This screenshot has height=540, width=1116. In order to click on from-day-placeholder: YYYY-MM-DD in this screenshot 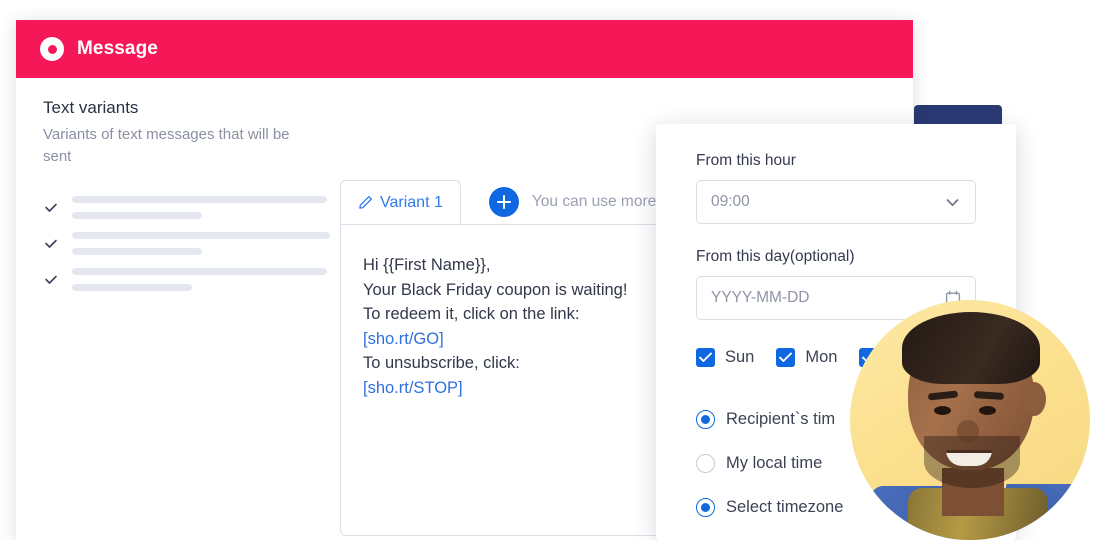, I will do `click(760, 297)`.